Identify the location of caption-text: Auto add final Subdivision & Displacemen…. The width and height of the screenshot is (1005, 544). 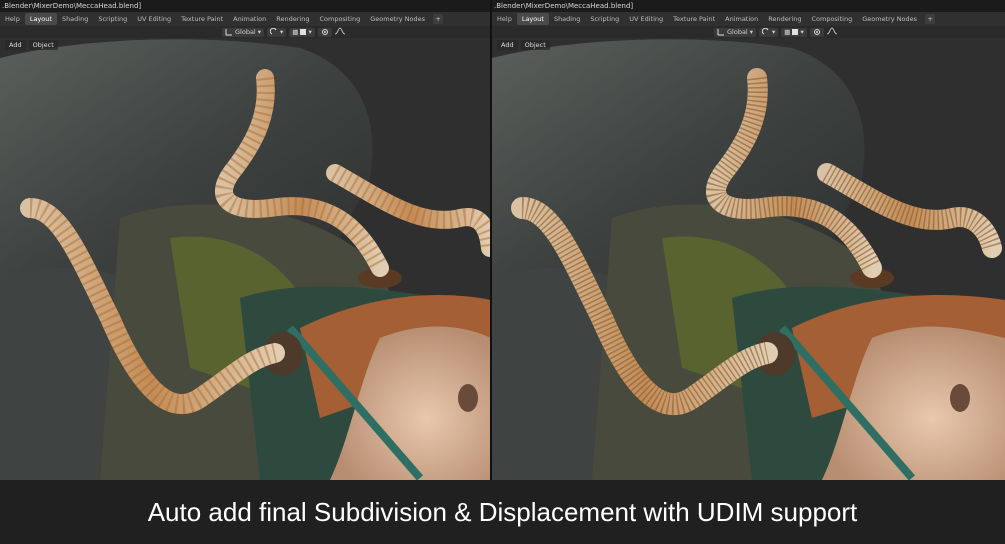
(502, 512).